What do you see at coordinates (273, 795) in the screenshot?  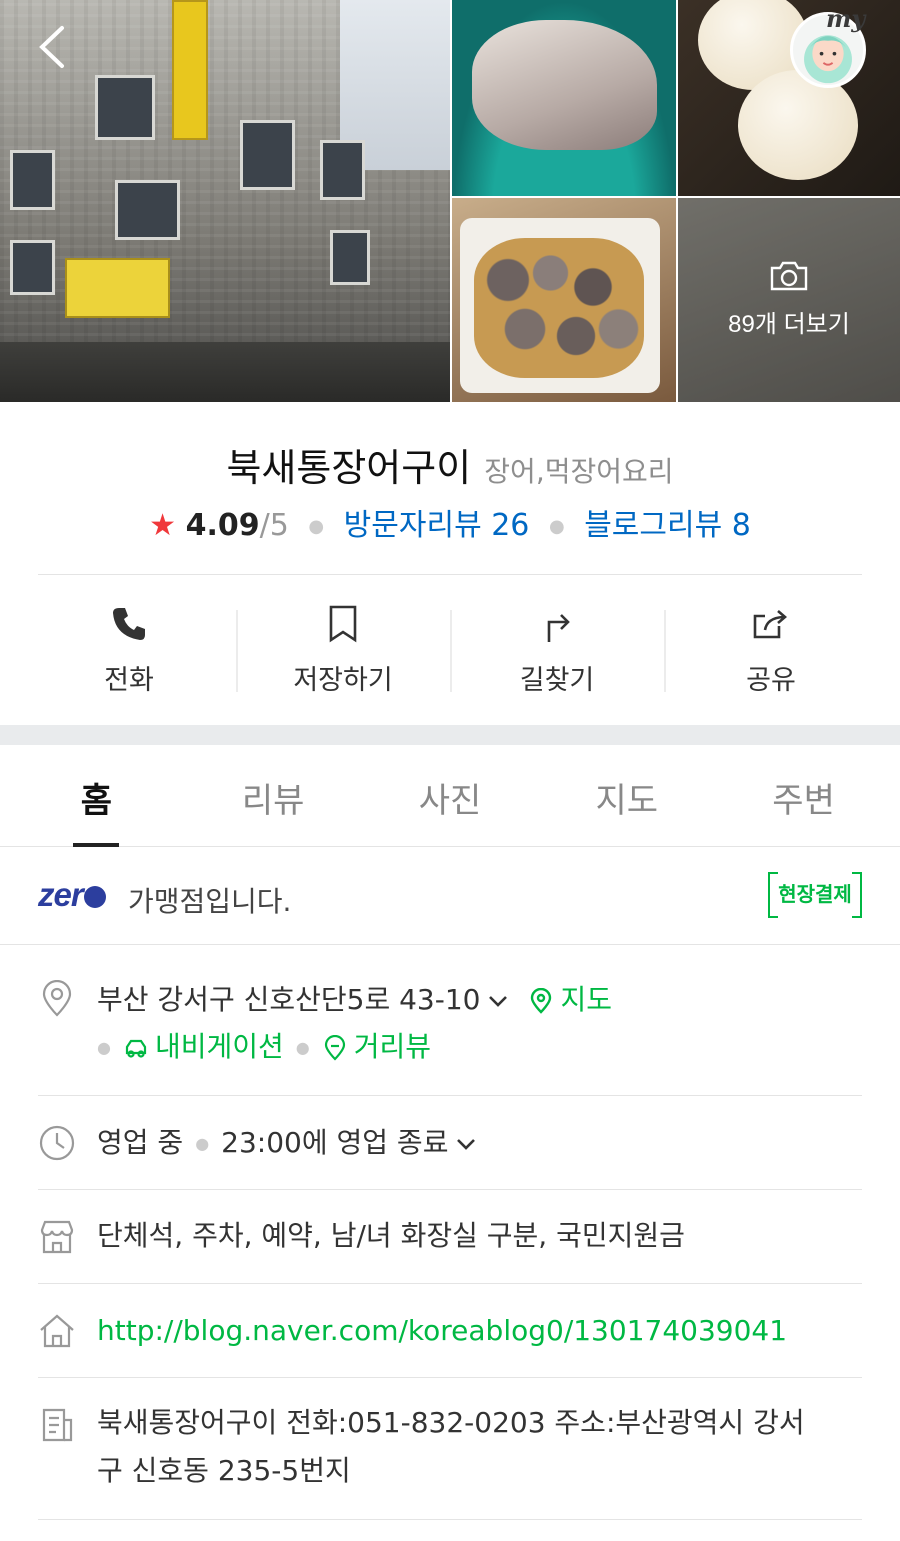 I see `tab-reviews: 리뷰` at bounding box center [273, 795].